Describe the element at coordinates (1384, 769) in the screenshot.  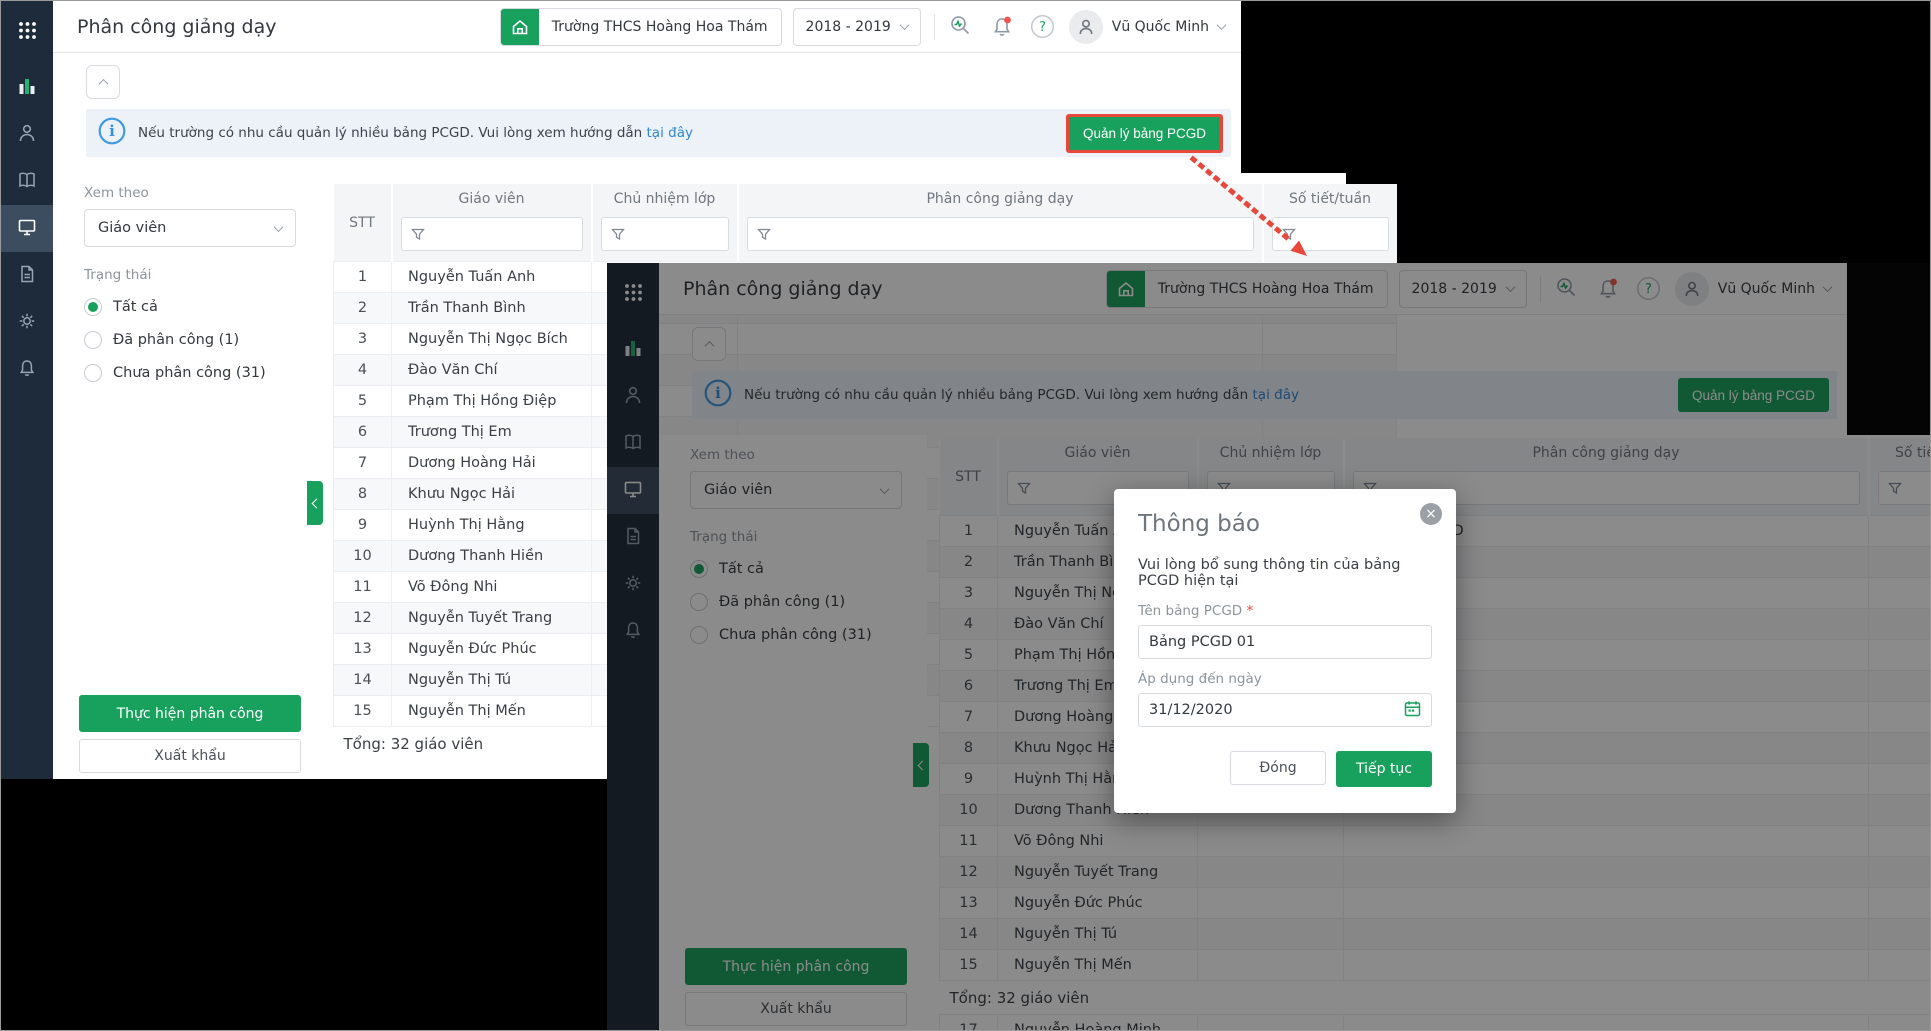
I see `modal-continue-button: Tiếp tục` at that location.